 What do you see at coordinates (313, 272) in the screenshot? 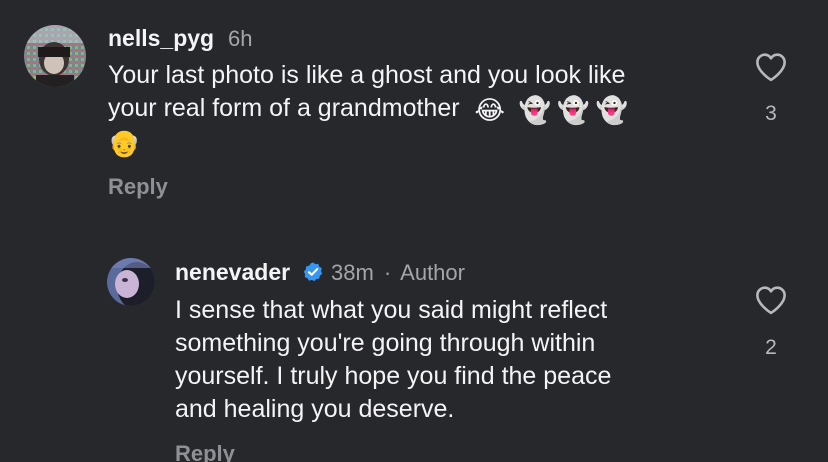
I see `verified-badge-icon` at bounding box center [313, 272].